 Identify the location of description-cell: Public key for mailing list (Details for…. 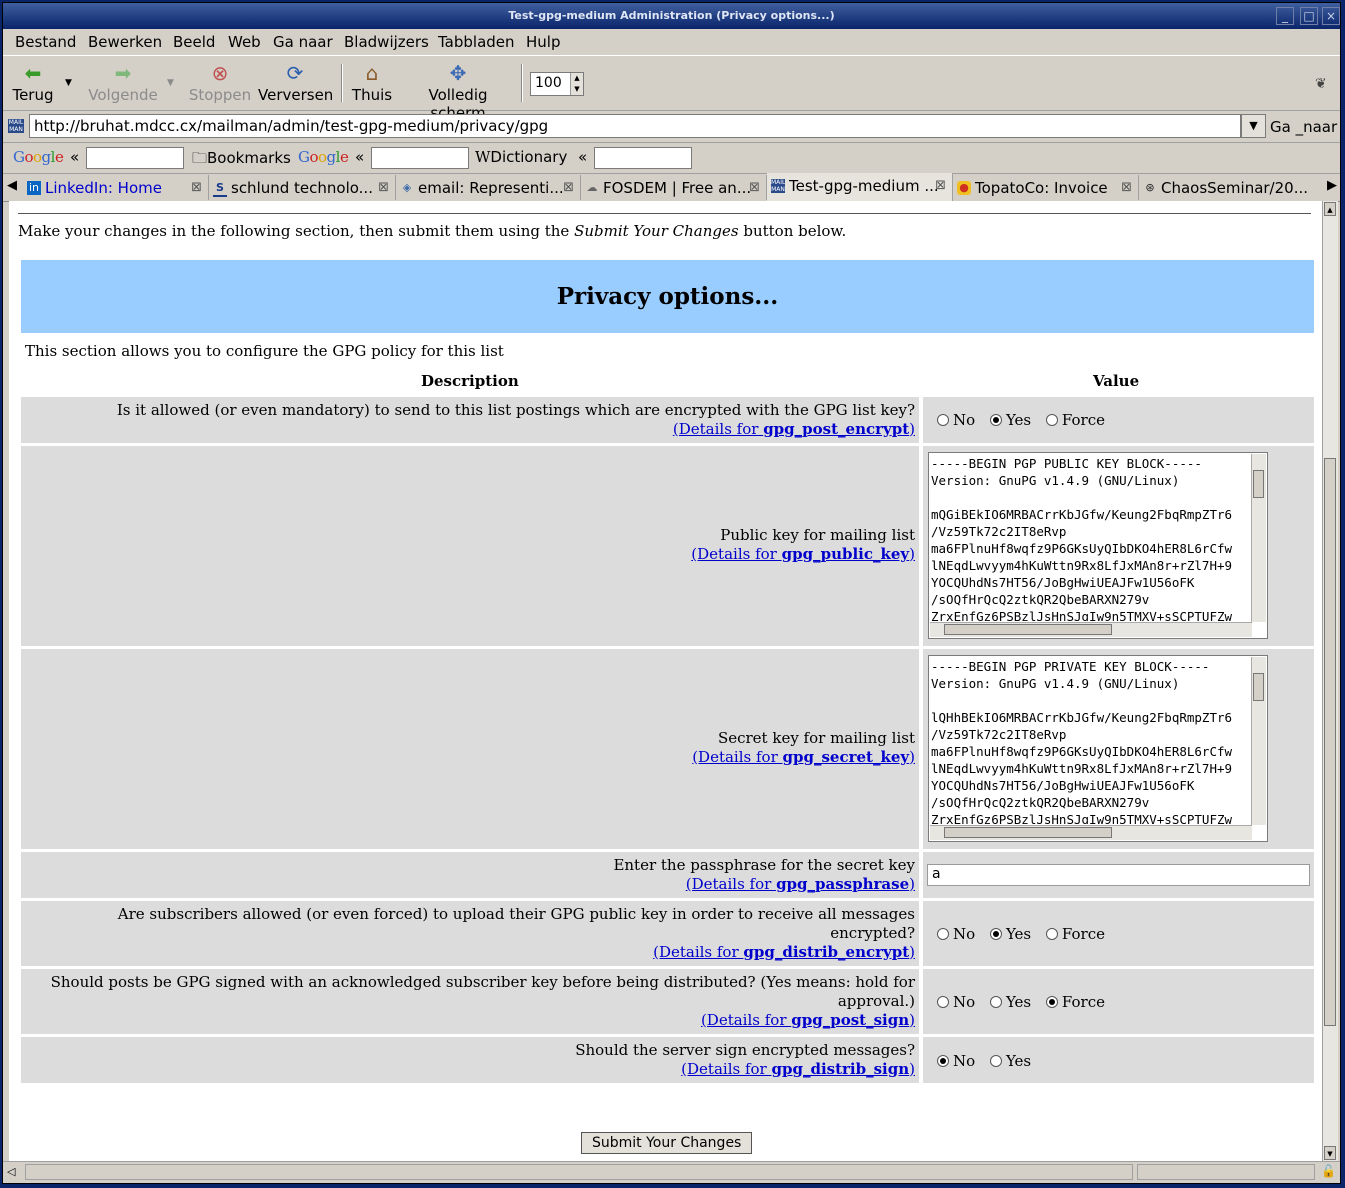
(470, 546).